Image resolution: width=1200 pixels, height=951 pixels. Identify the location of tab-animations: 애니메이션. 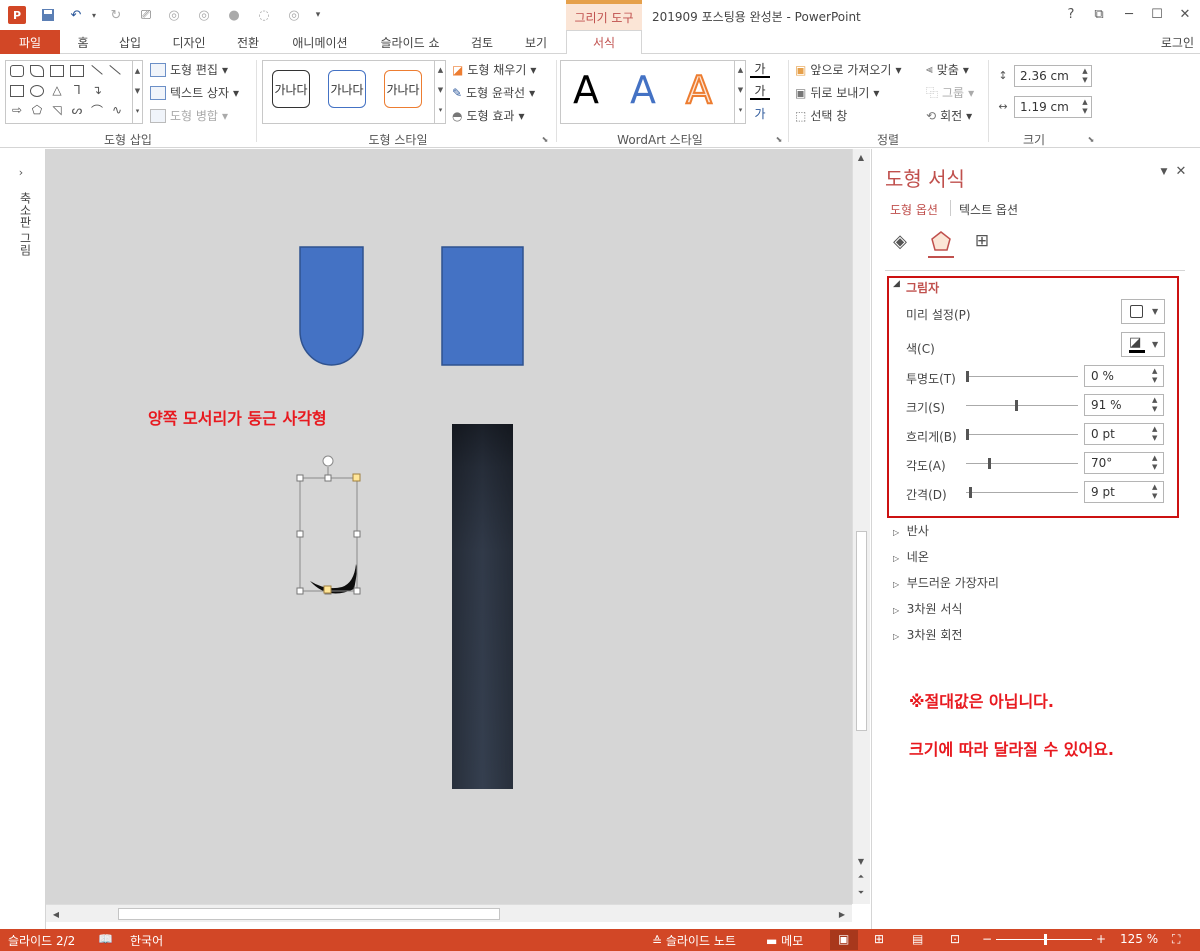
(320, 42).